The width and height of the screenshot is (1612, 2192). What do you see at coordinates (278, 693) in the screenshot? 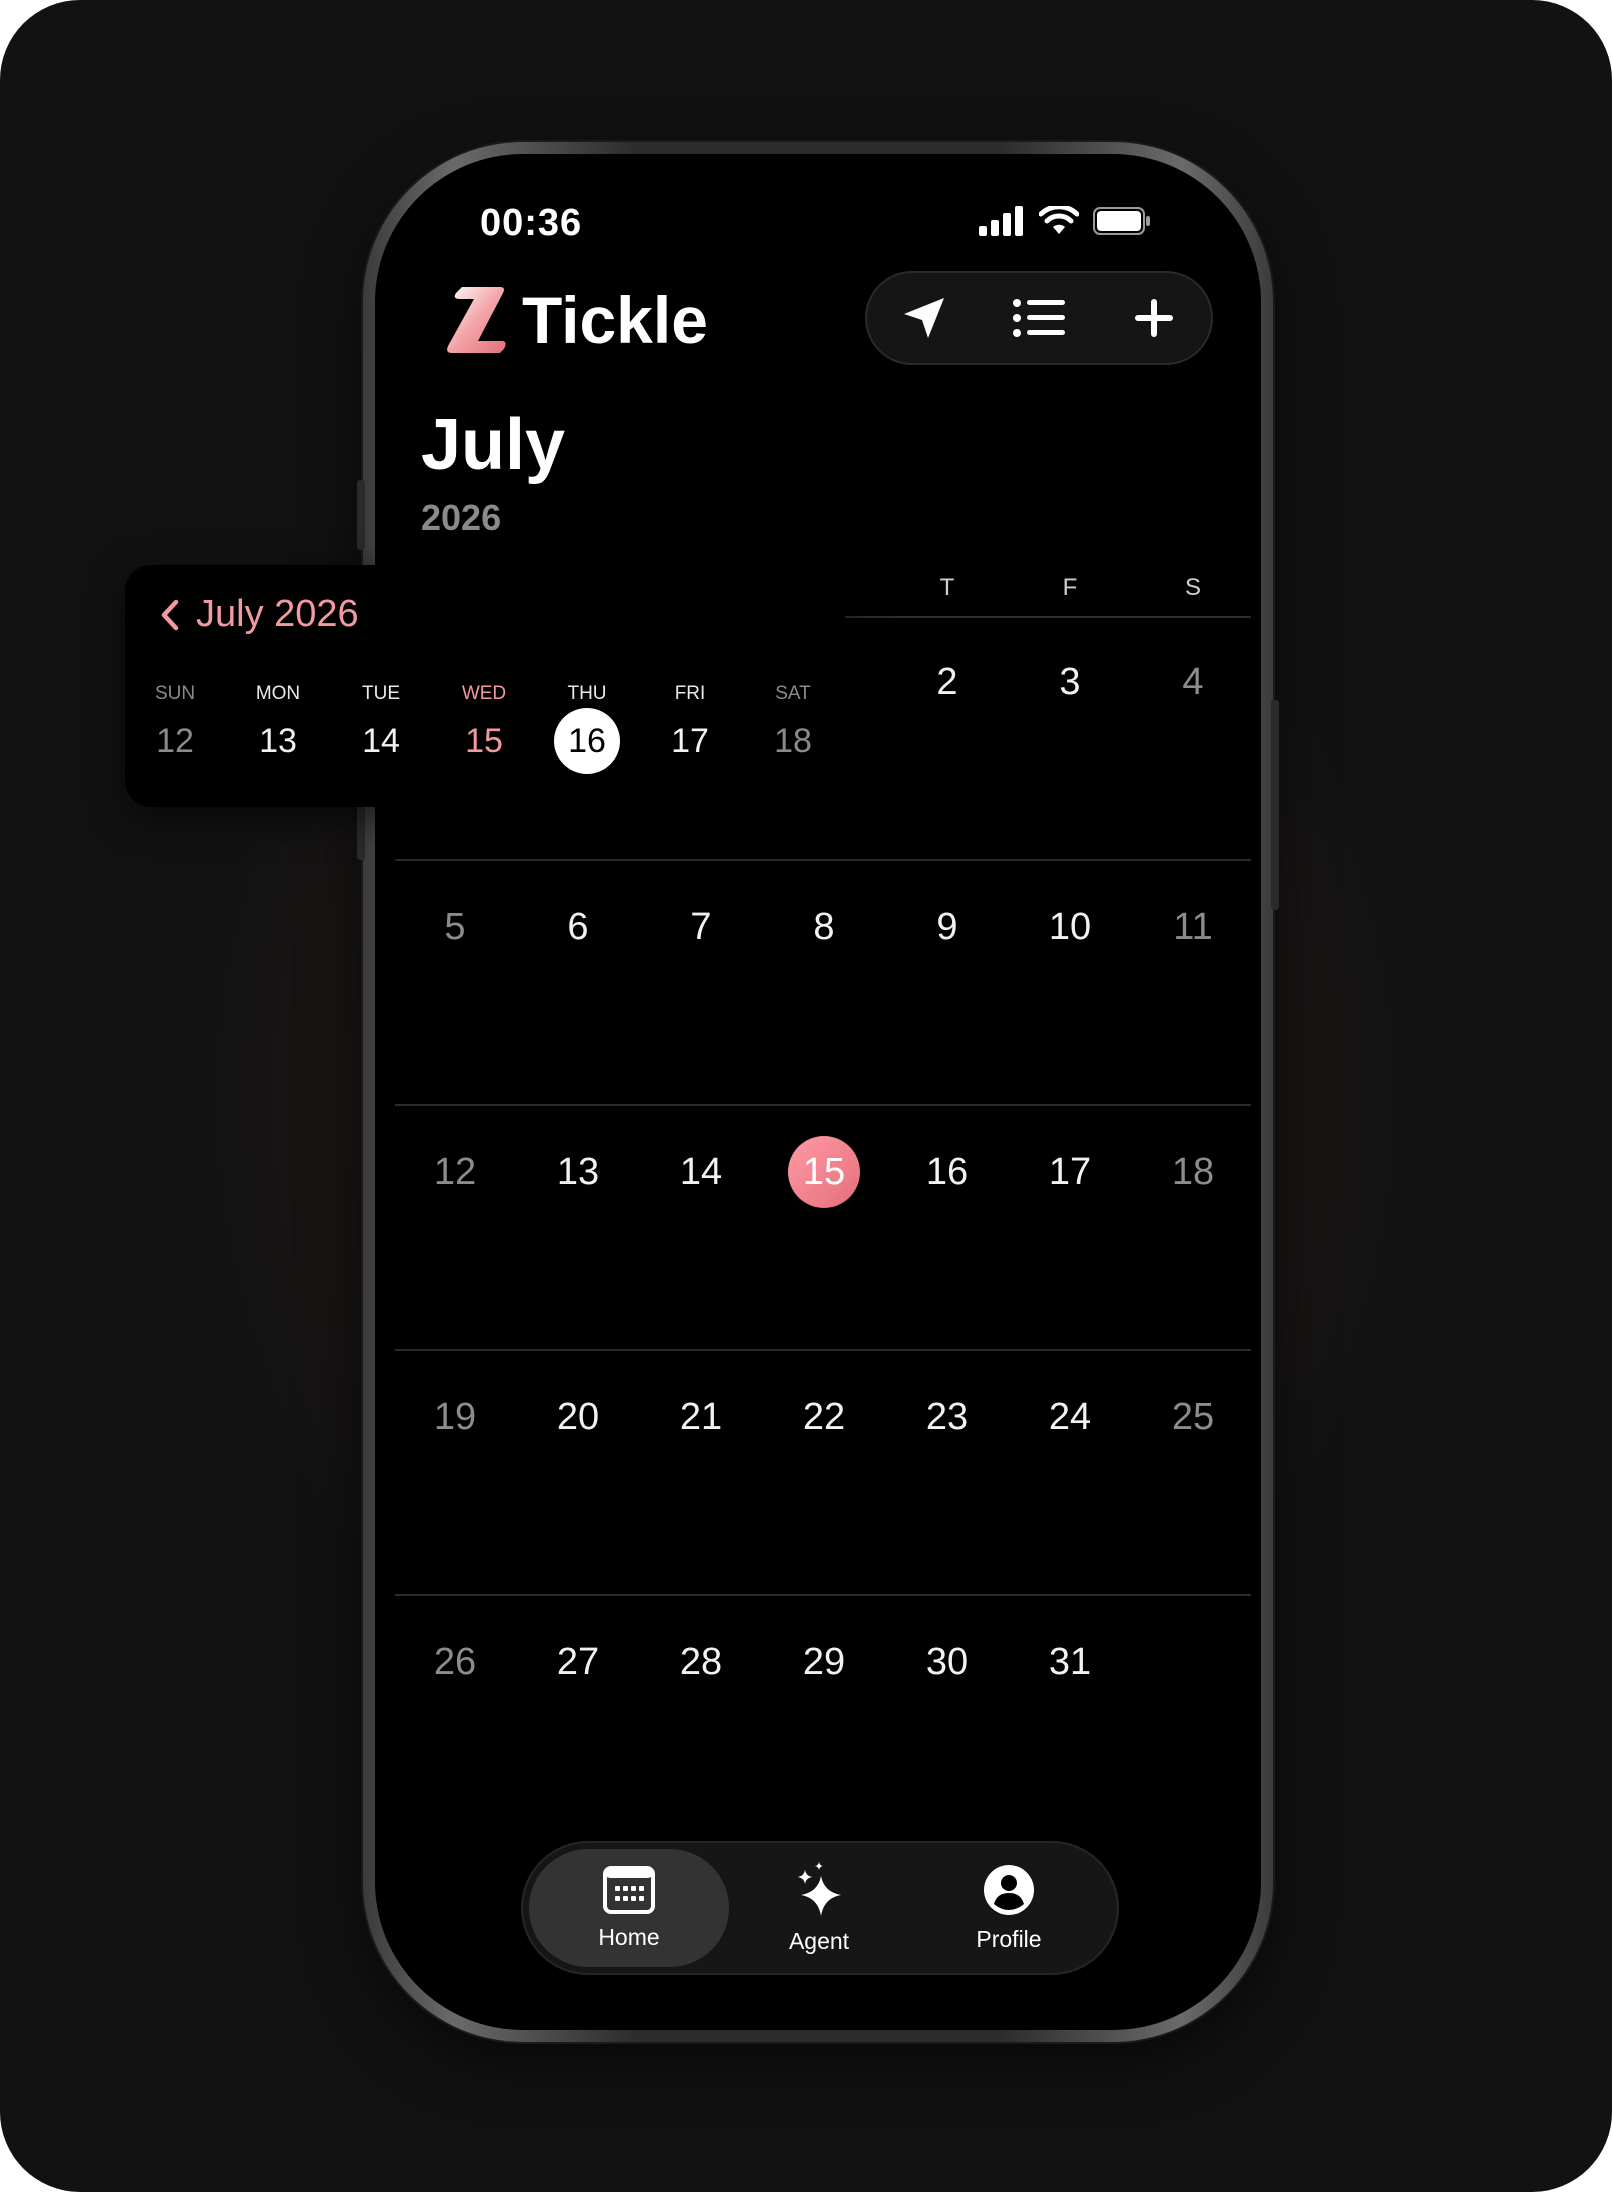
I see `popover-weekday-label: MON` at bounding box center [278, 693].